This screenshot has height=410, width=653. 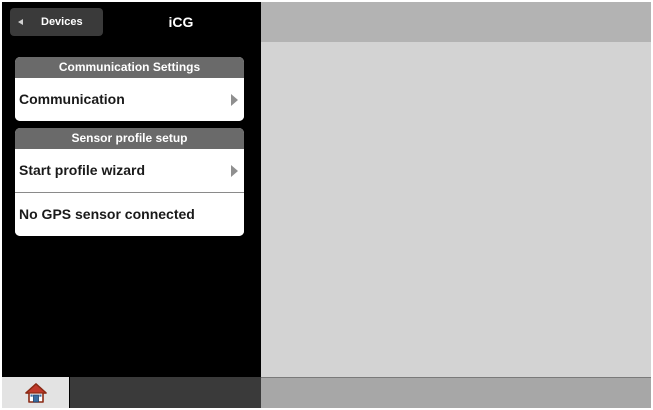 I want to click on gps-status-row: No GPS sensor connected, so click(x=129, y=214).